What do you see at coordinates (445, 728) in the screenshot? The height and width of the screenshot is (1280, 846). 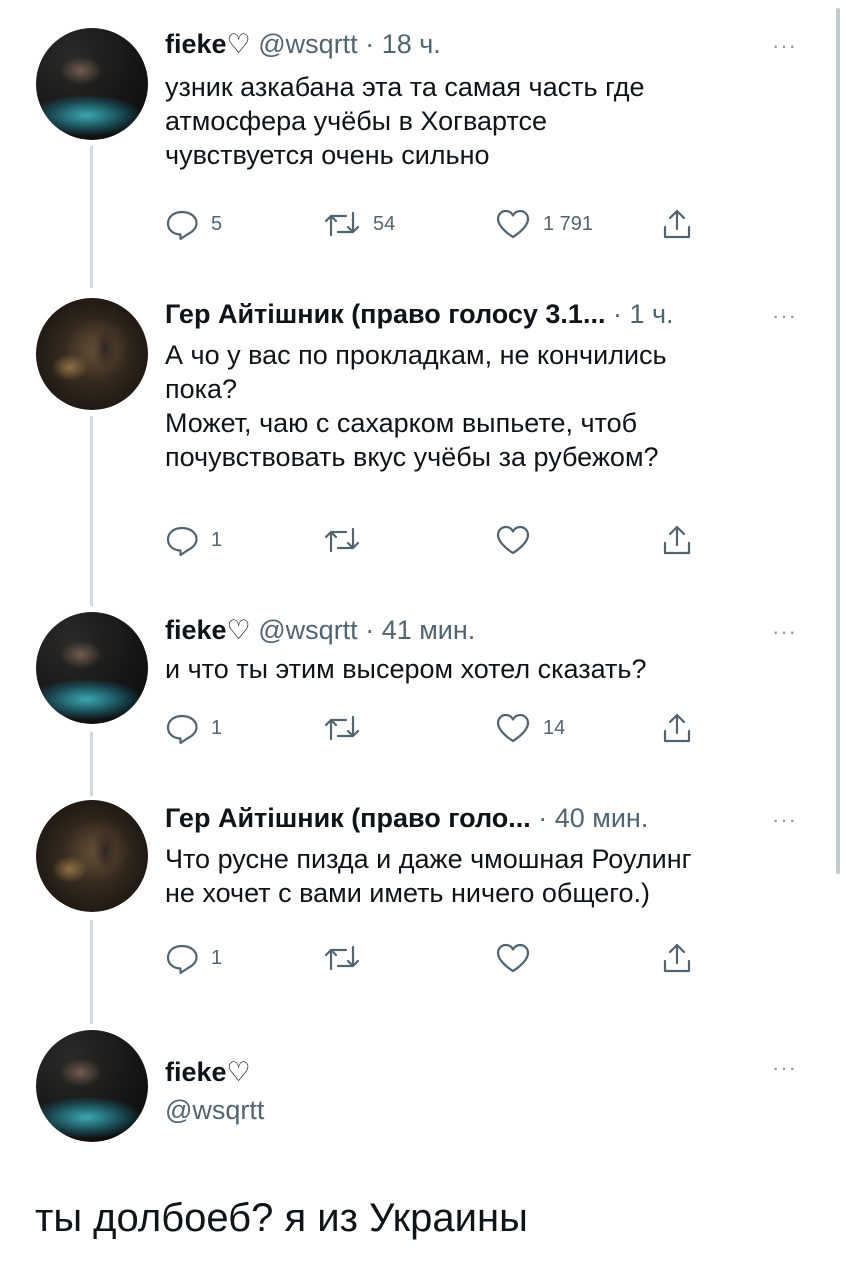 I see `tweet-actions: 1 14` at bounding box center [445, 728].